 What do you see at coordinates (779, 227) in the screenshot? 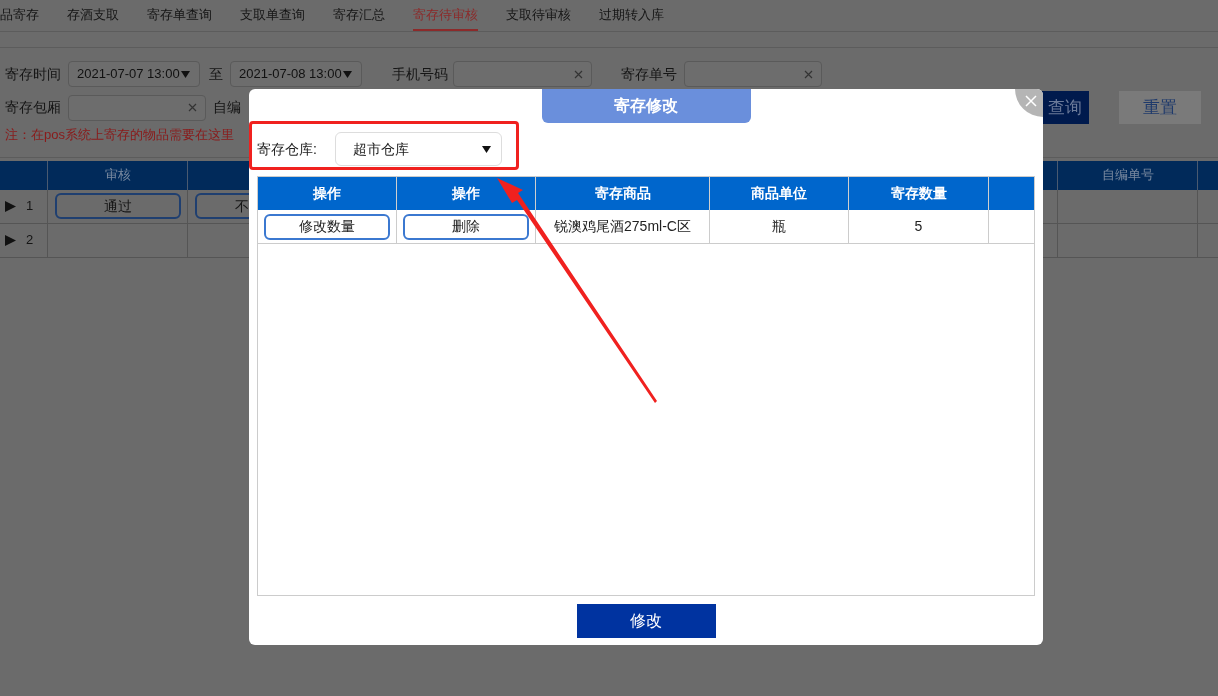
I see `table-cell: 瓶` at bounding box center [779, 227].